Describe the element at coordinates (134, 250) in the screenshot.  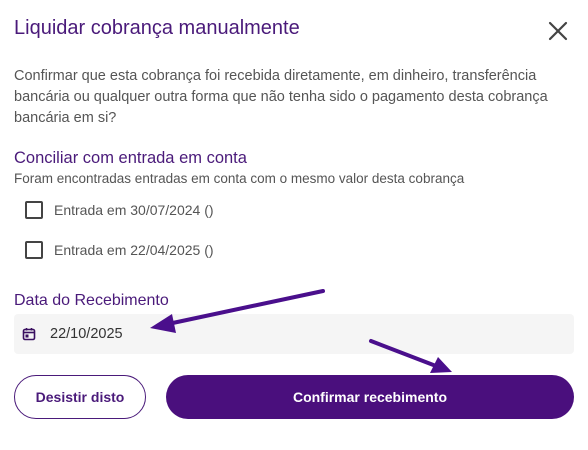
I see `entry-label: Entrada em 22/04/2025 ()` at that location.